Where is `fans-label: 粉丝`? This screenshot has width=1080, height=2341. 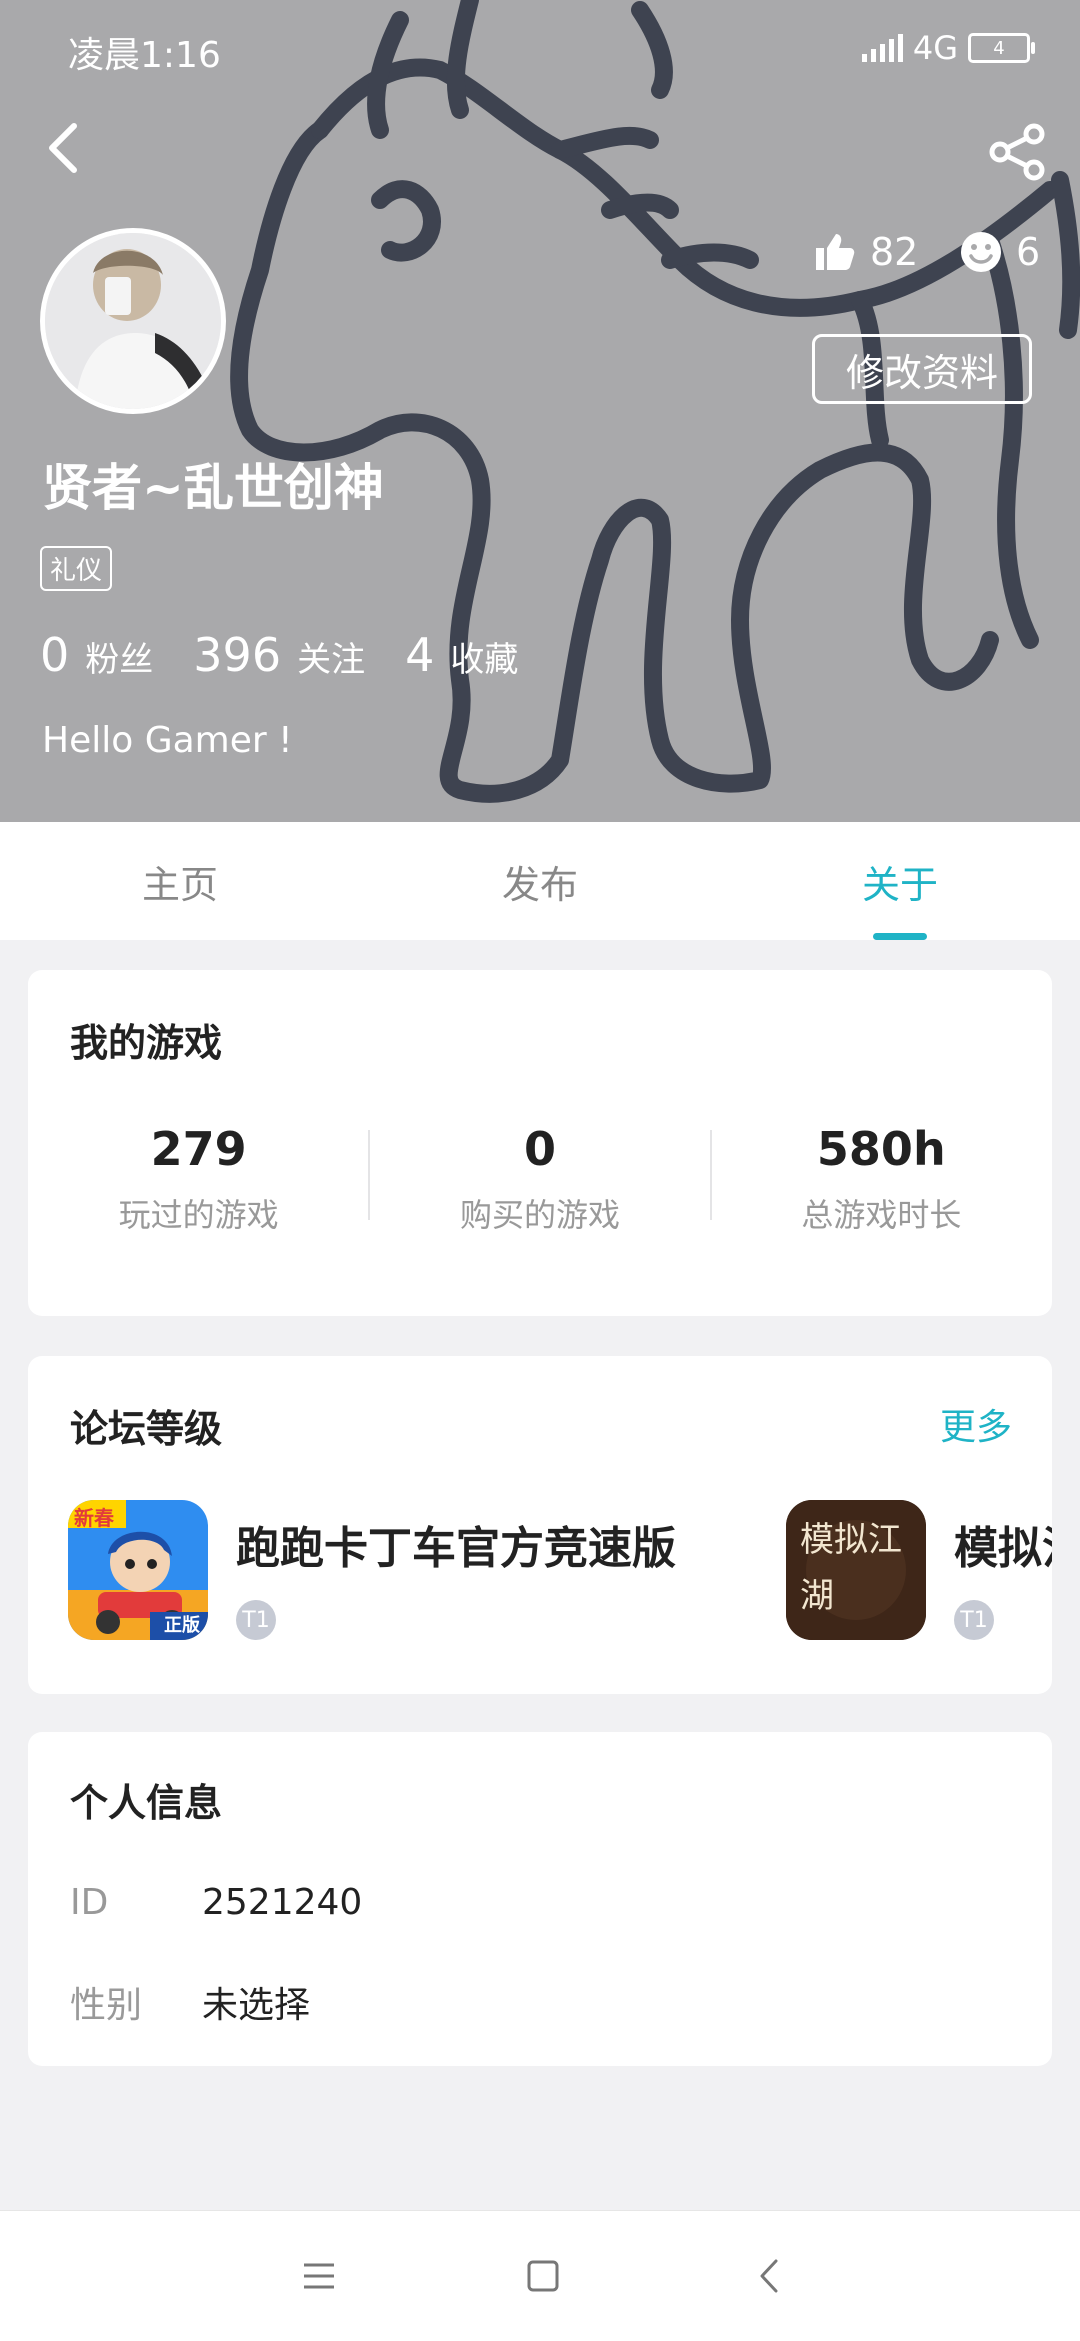 fans-label: 粉丝 is located at coordinates (119, 656).